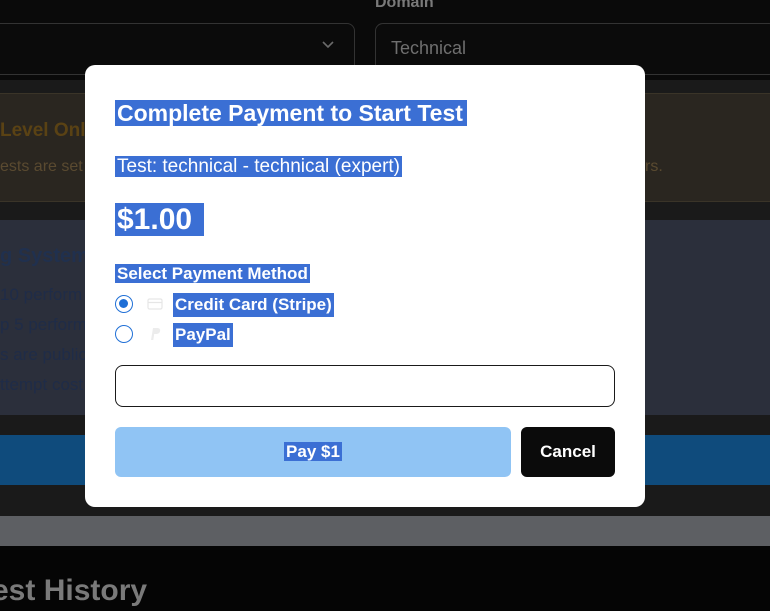  Describe the element at coordinates (568, 452) in the screenshot. I see `cancel-button: Cancel` at that location.